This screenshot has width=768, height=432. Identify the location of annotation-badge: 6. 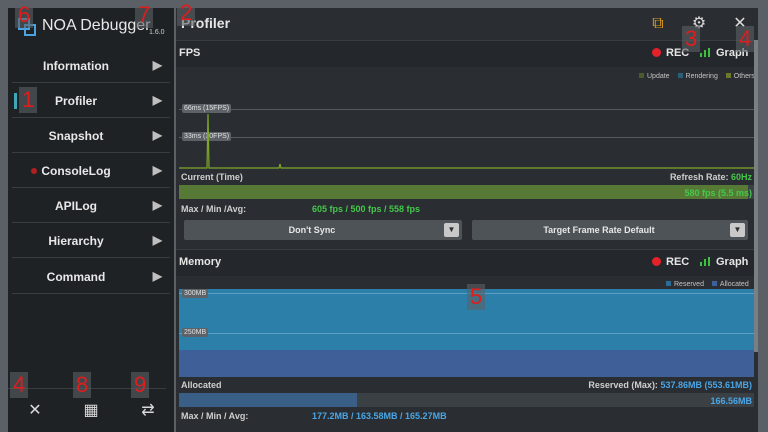
(24, 15).